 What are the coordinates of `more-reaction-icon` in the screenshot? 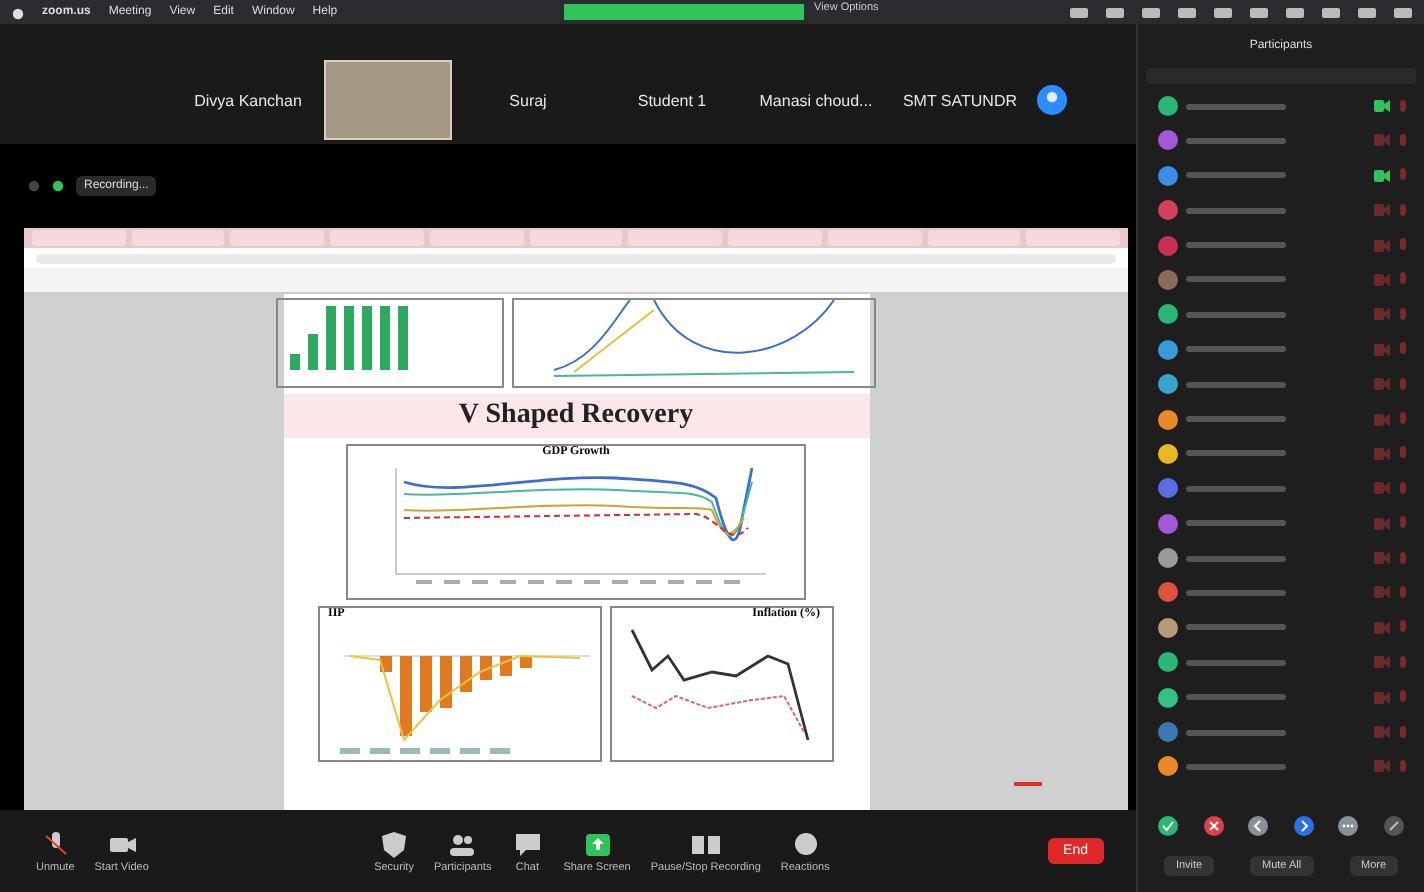 It's located at (1348, 826).